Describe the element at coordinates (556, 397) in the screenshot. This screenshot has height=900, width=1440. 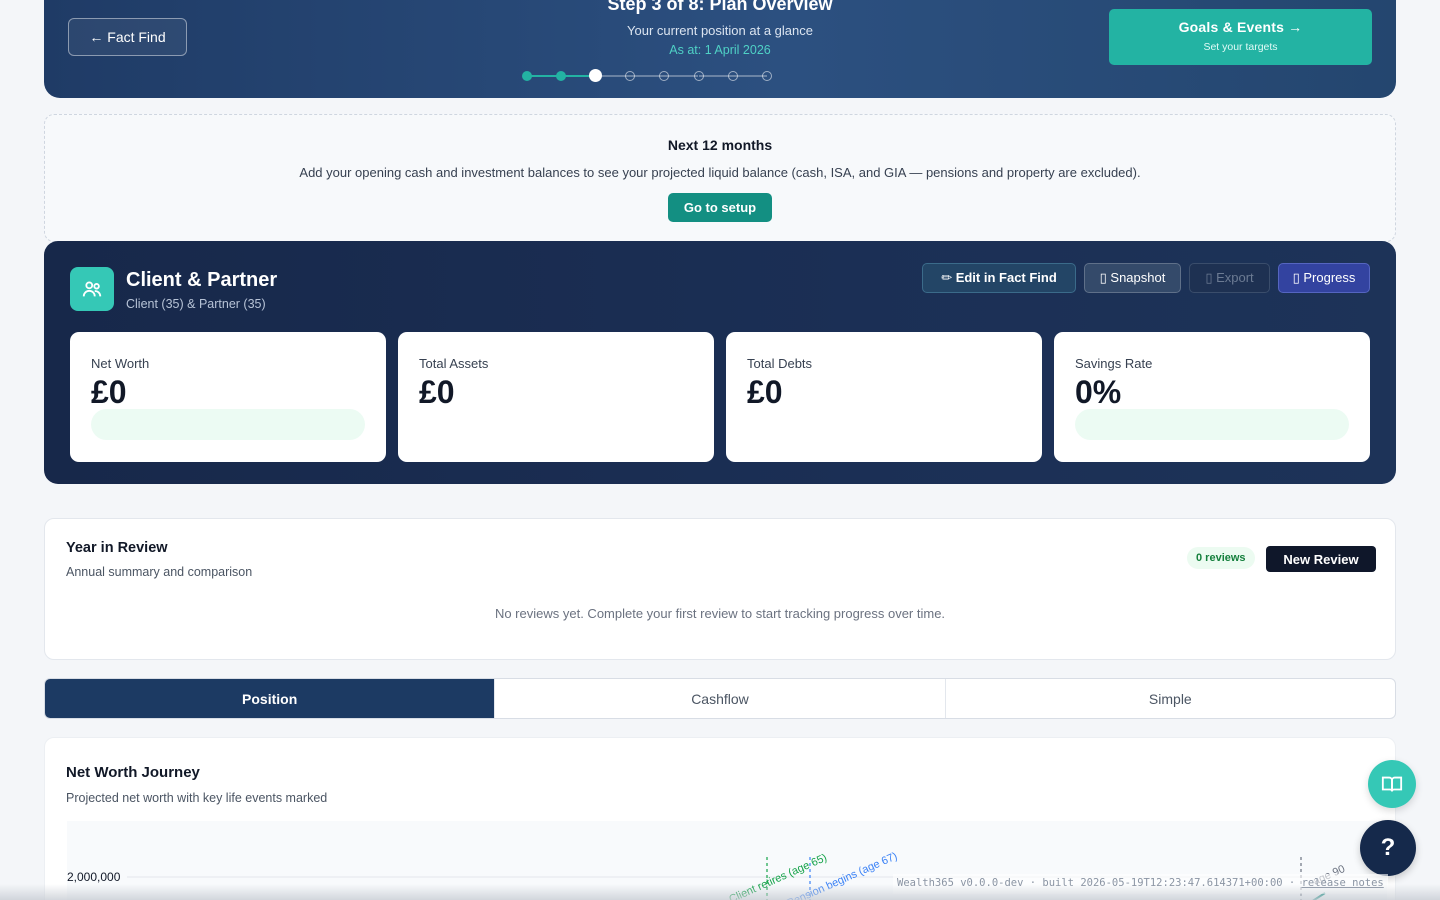
I see `total-assets-card: Total Assets £0` at that location.